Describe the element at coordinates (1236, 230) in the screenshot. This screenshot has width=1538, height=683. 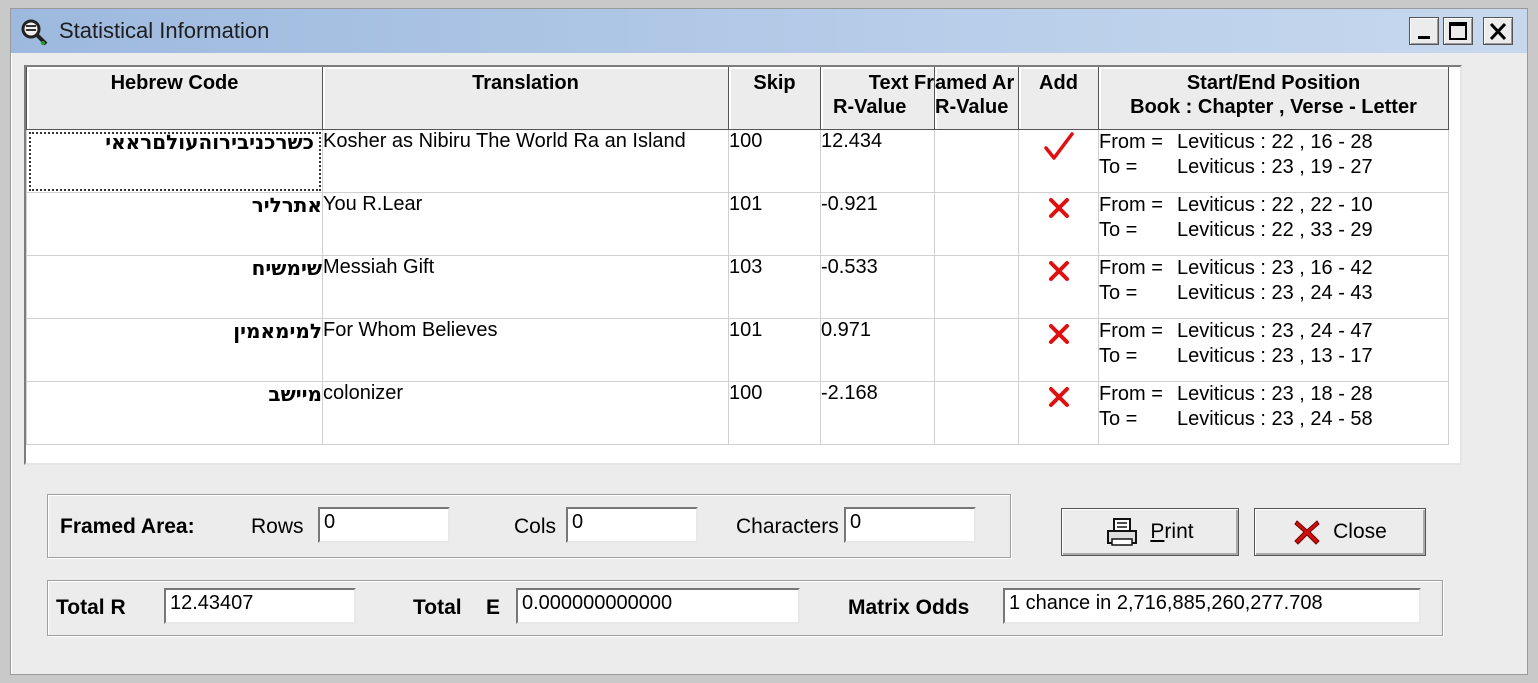
I see `position-to: To = Leviticus : 22 , 33 - 29` at that location.